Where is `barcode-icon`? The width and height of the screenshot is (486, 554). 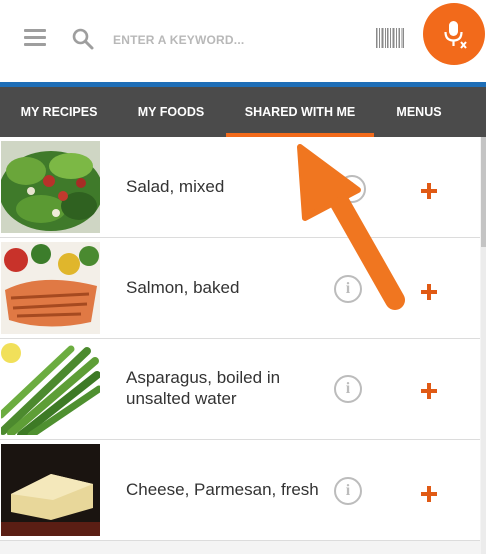
barcode-icon is located at coordinates (390, 38).